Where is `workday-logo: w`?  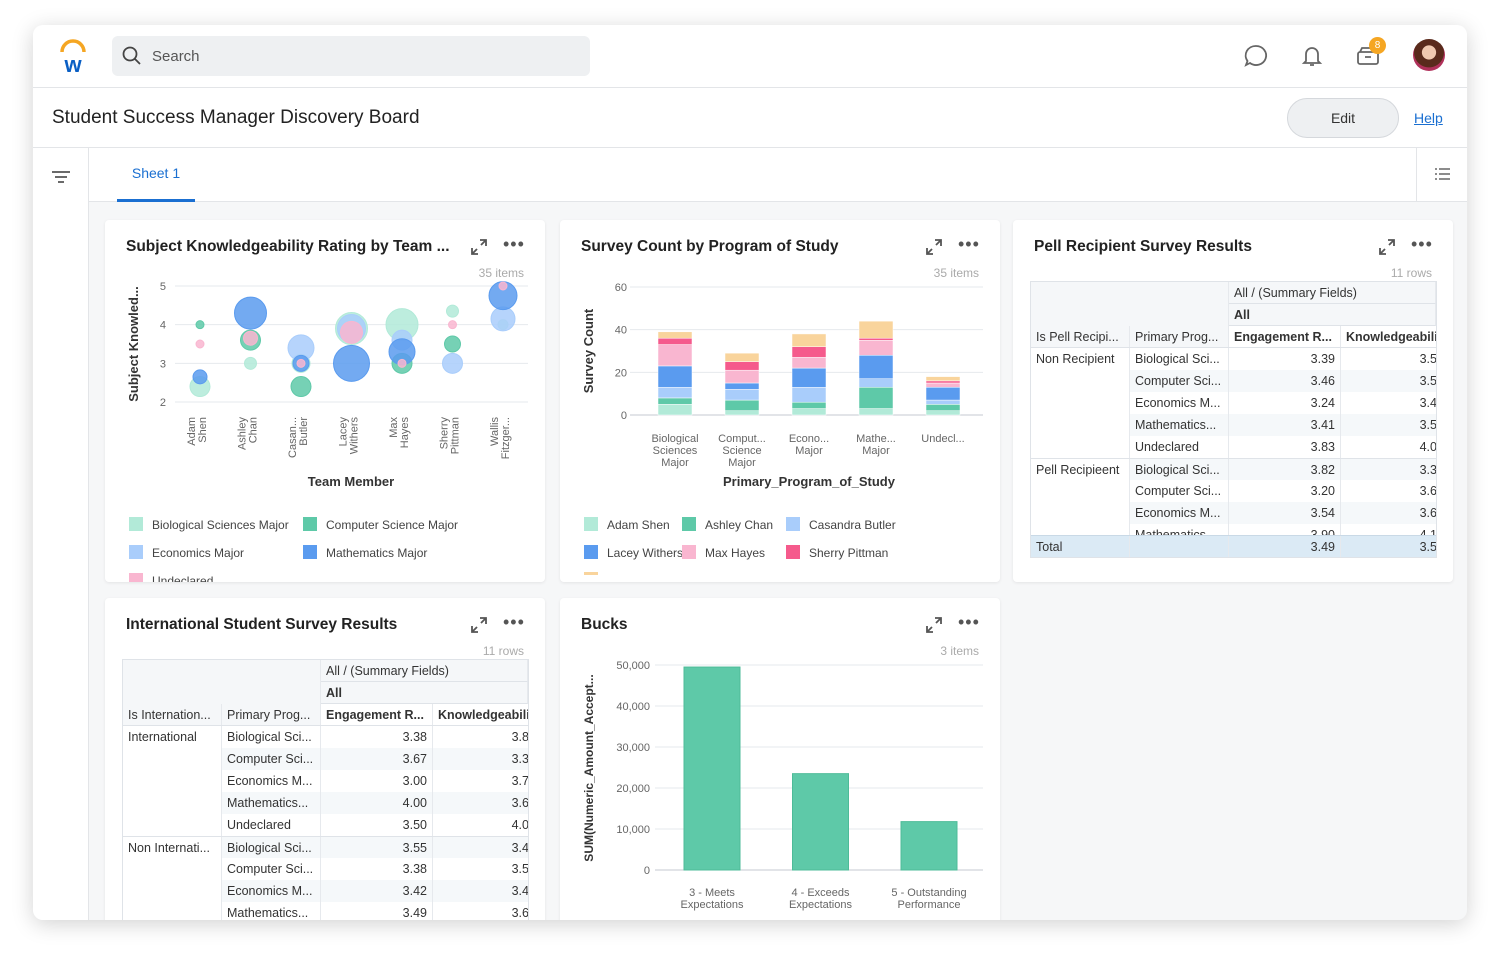 workday-logo: w is located at coordinates (73, 56).